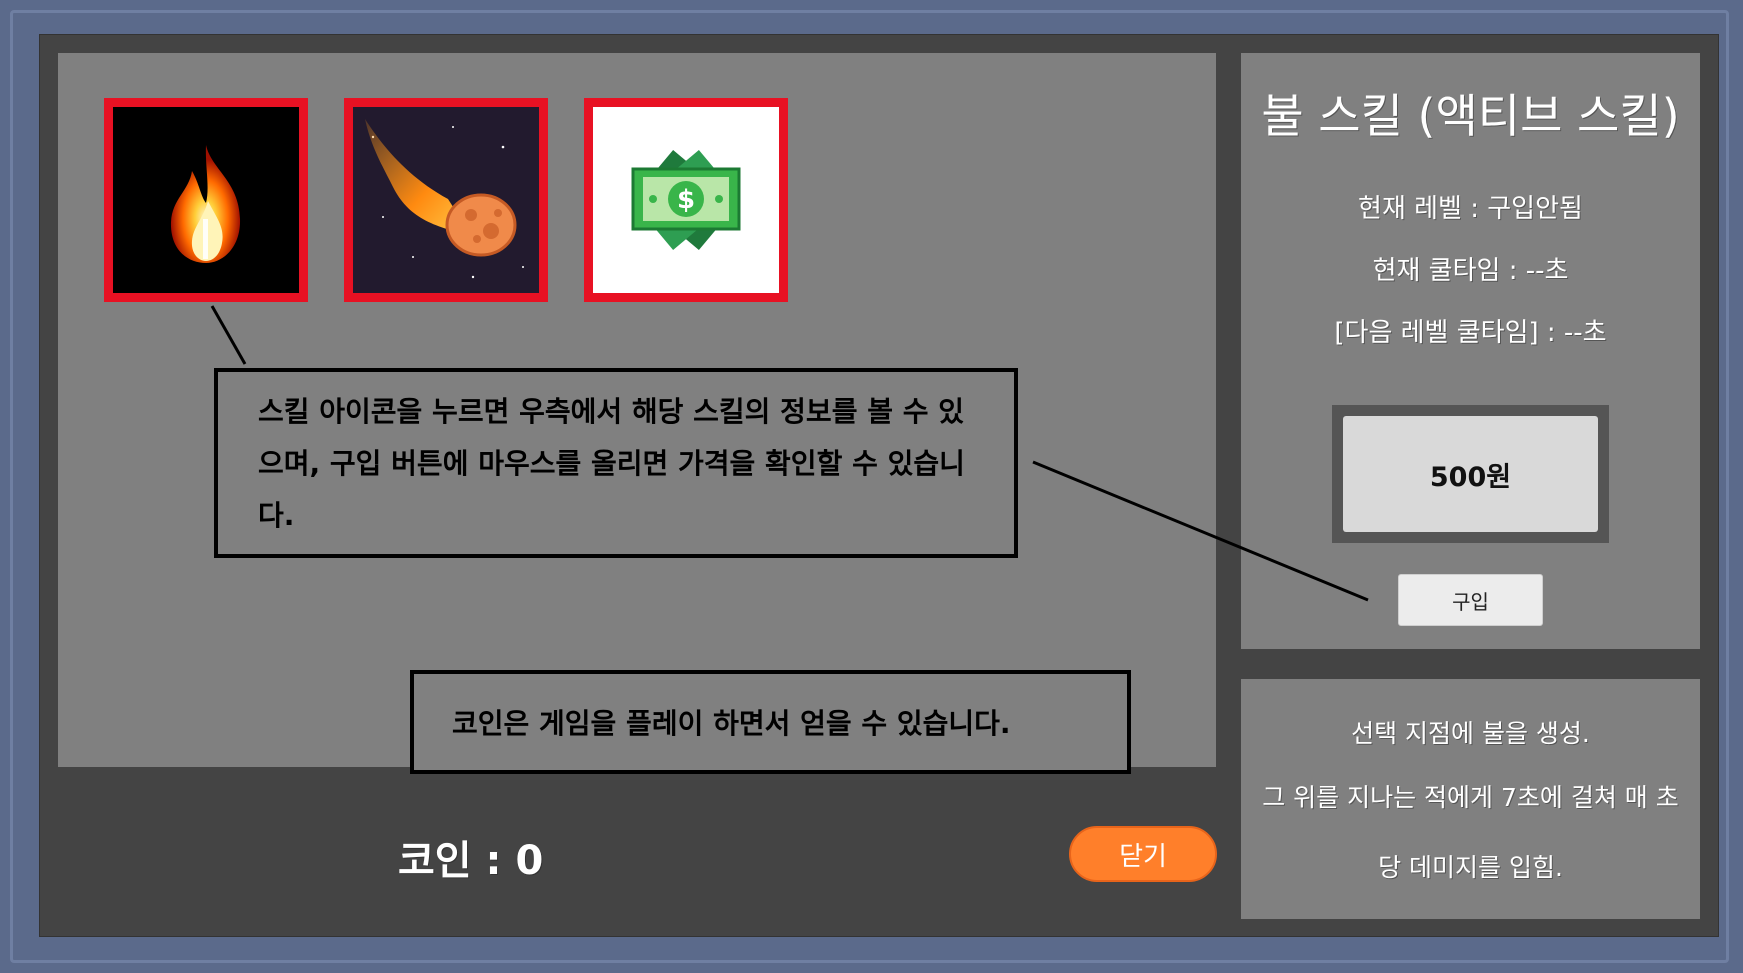 Image resolution: width=1743 pixels, height=973 pixels. What do you see at coordinates (1470, 733) in the screenshot?
I see `description-line-1: 선택 지점에 불을 생성.` at bounding box center [1470, 733].